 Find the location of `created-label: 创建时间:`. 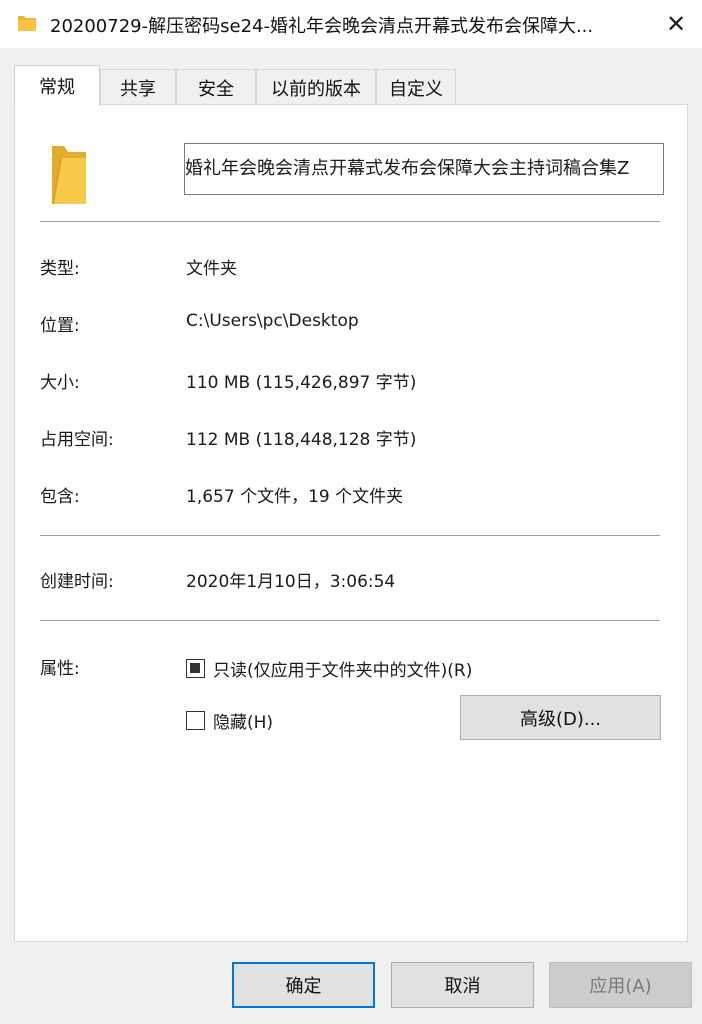

created-label: 创建时间: is located at coordinates (77, 582).